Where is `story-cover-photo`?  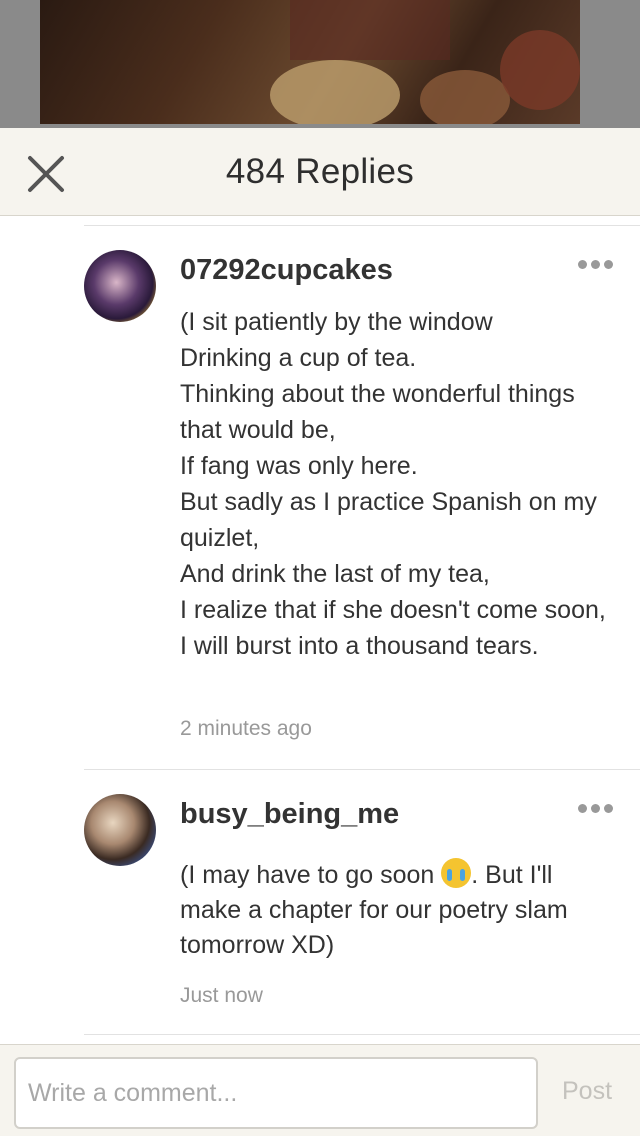
story-cover-photo is located at coordinates (310, 62).